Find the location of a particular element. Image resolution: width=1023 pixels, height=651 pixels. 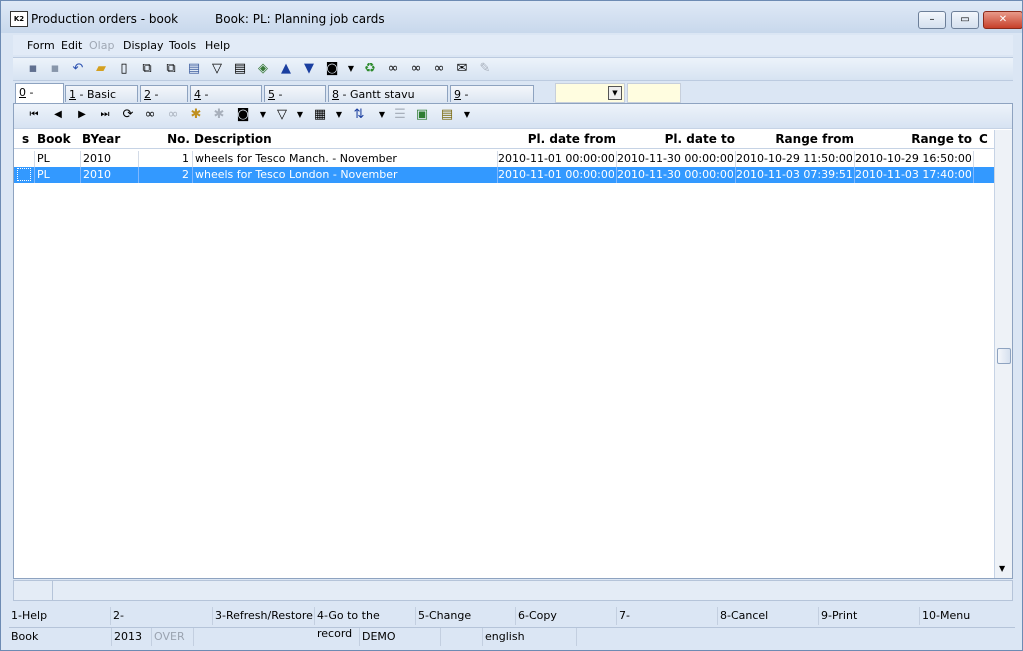

menu-tools: Tools is located at coordinates (182, 45).